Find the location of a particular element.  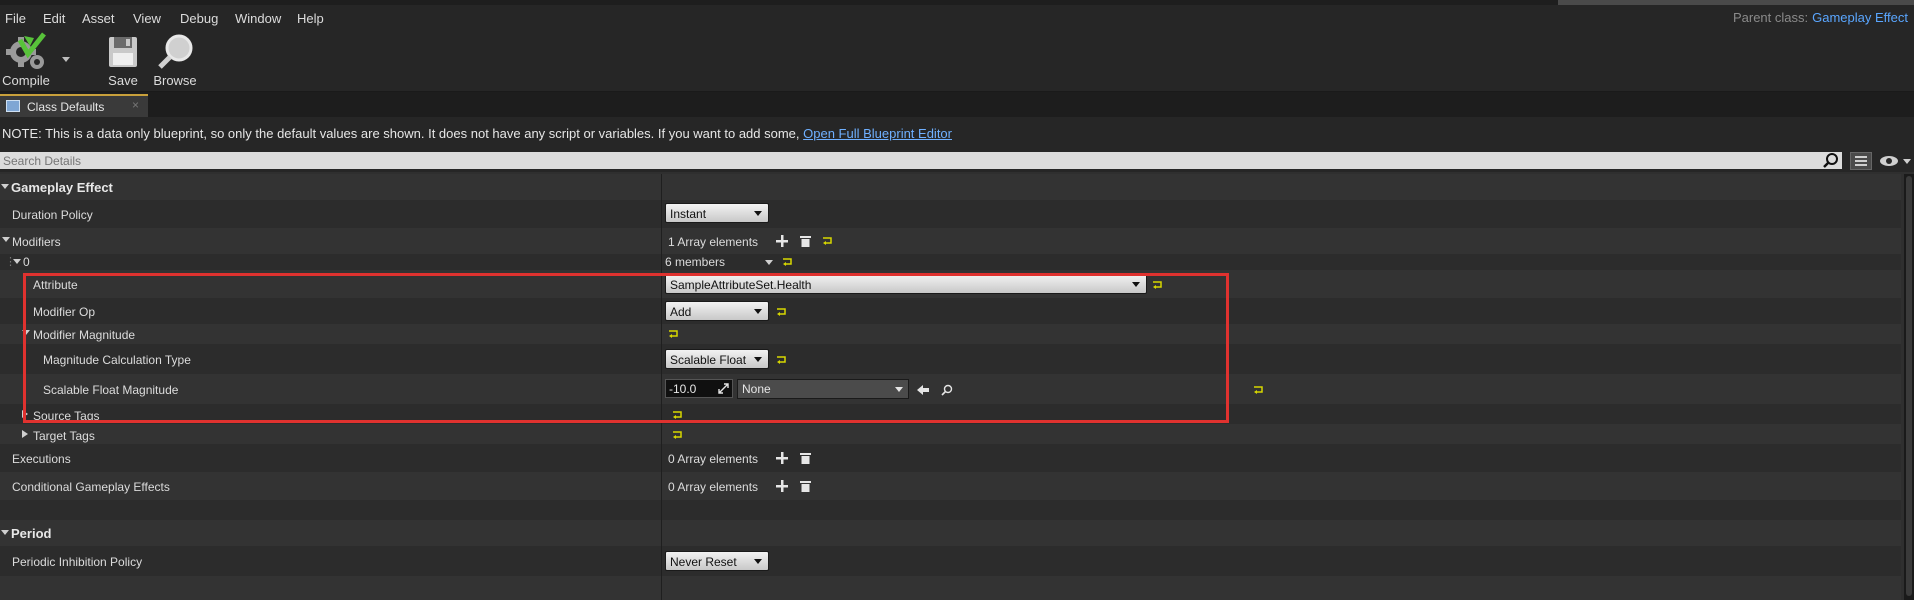

menu-window: Window is located at coordinates (258, 18).